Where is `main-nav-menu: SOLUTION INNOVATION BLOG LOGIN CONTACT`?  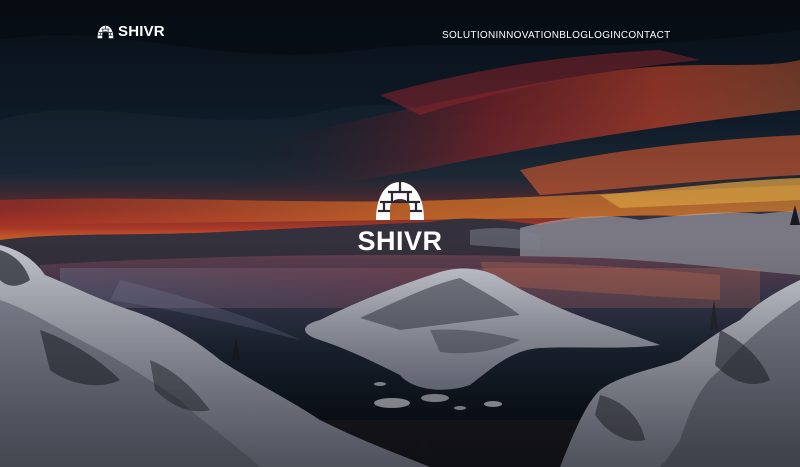 main-nav-menu: SOLUTION INNOVATION BLOG LOGIN CONTACT is located at coordinates (556, 34).